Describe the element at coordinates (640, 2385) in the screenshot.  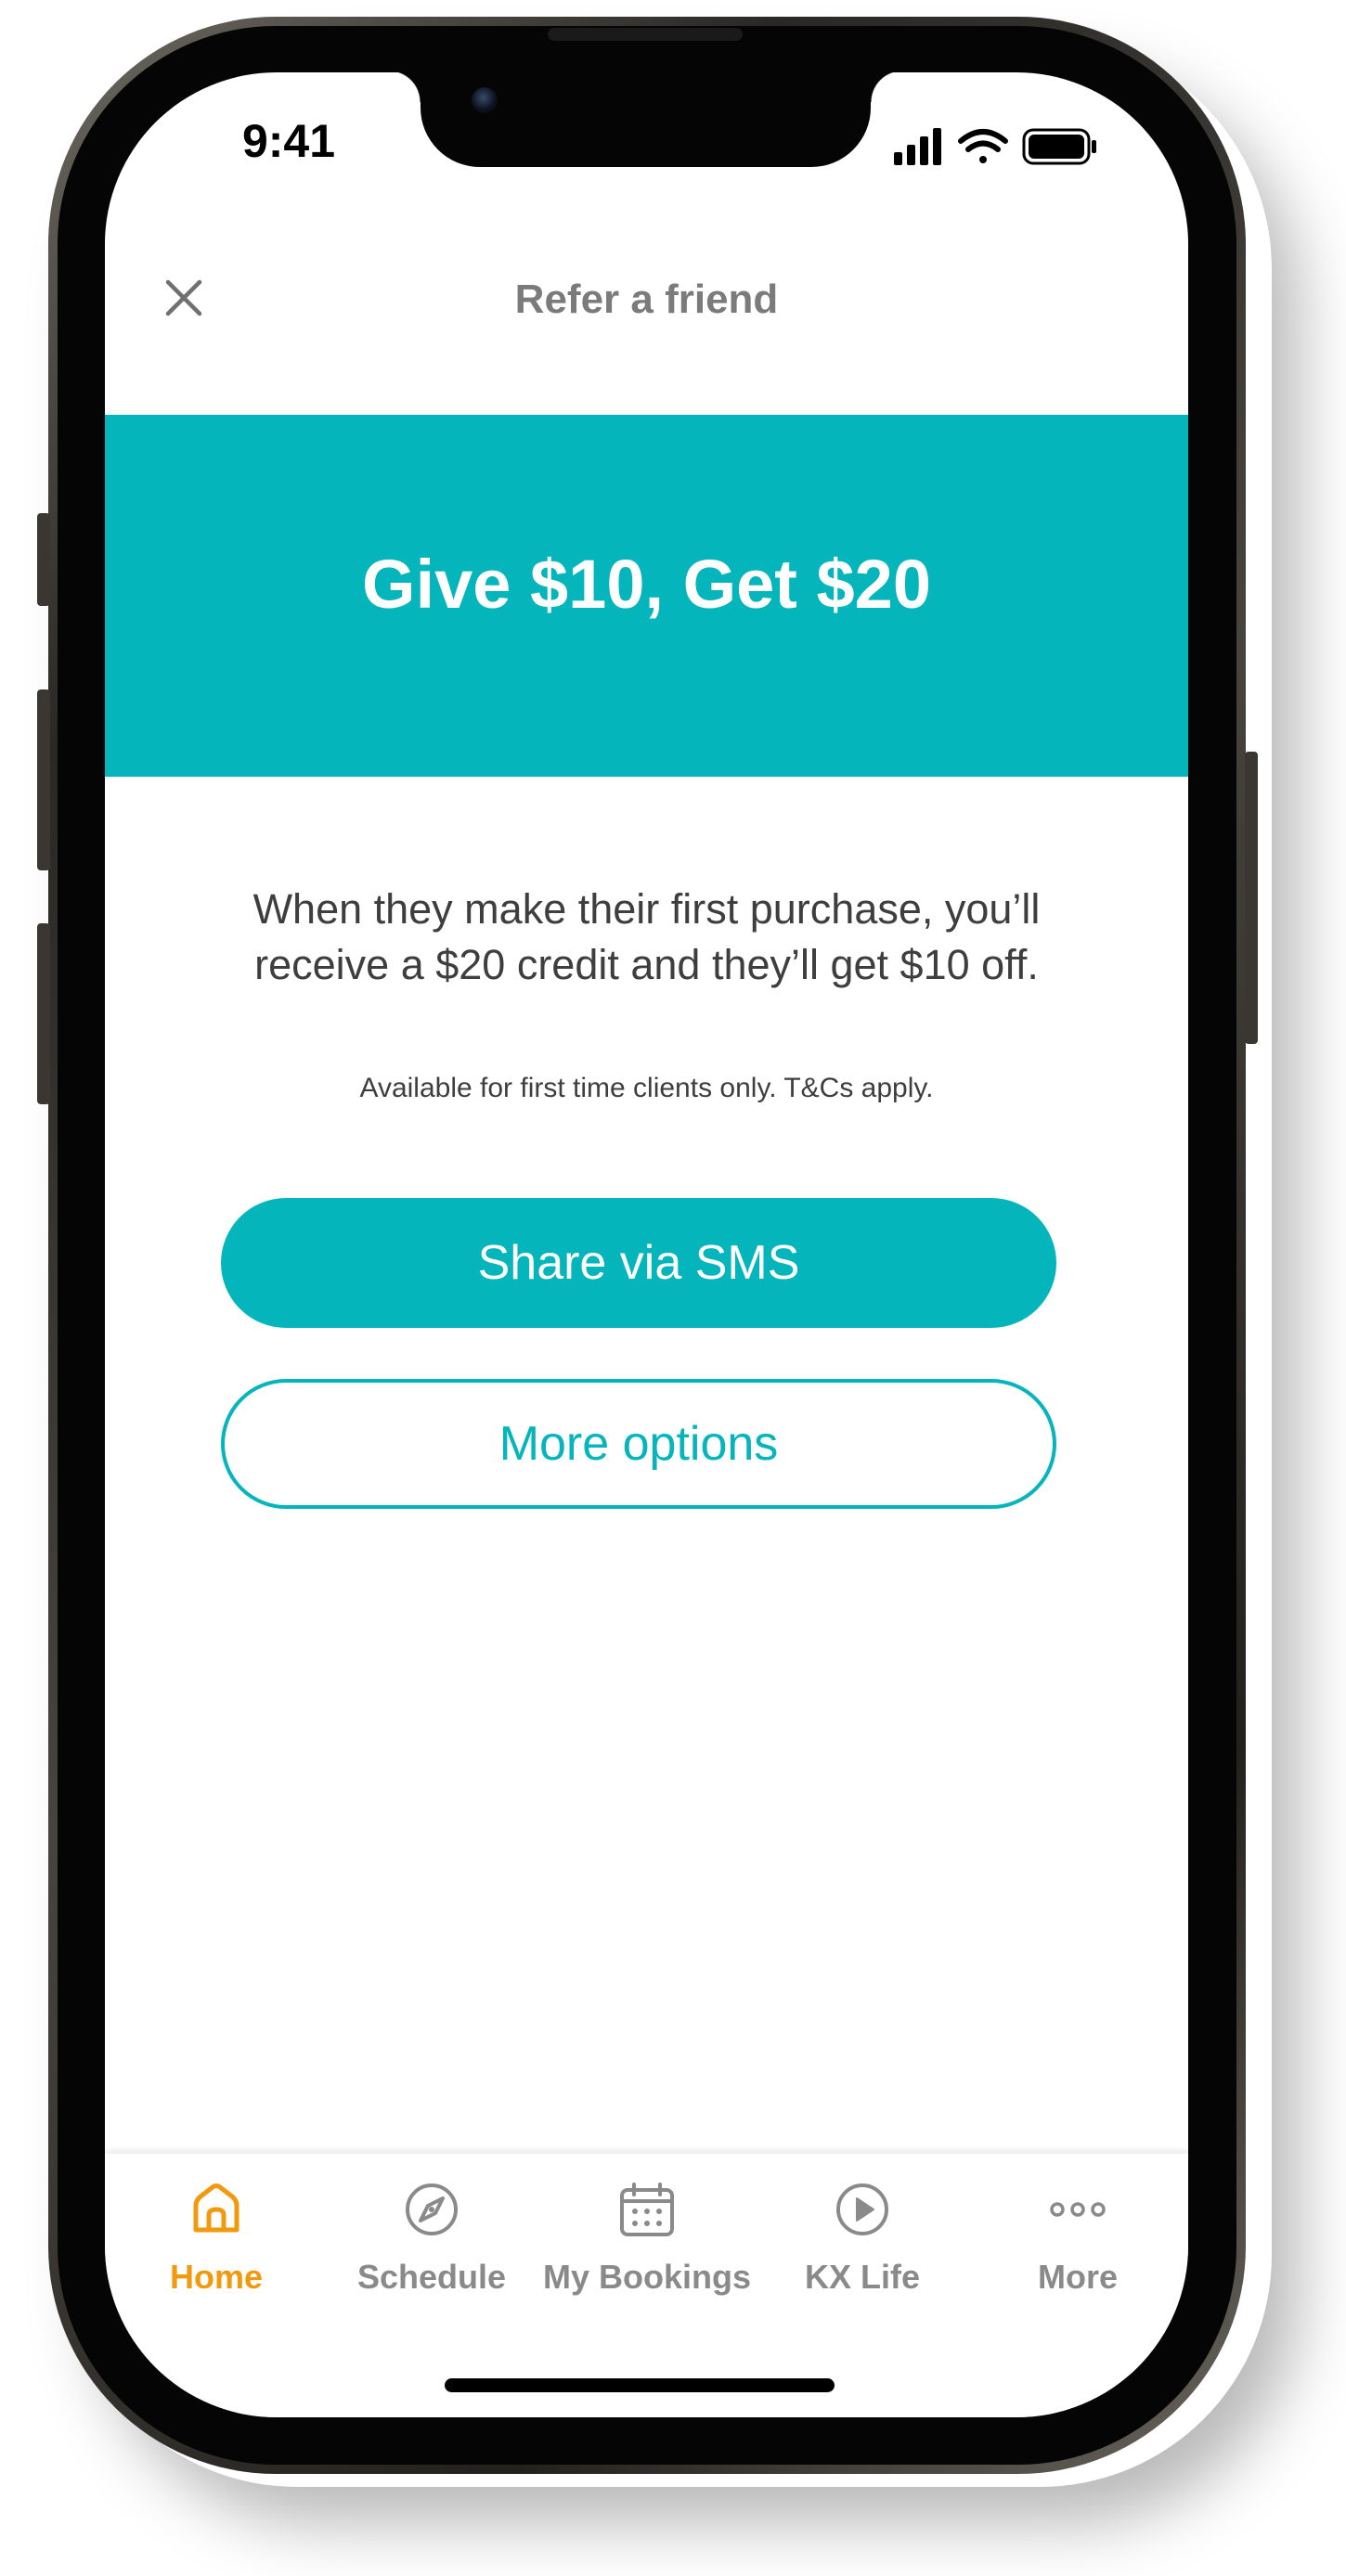
I see `home-indicator` at that location.